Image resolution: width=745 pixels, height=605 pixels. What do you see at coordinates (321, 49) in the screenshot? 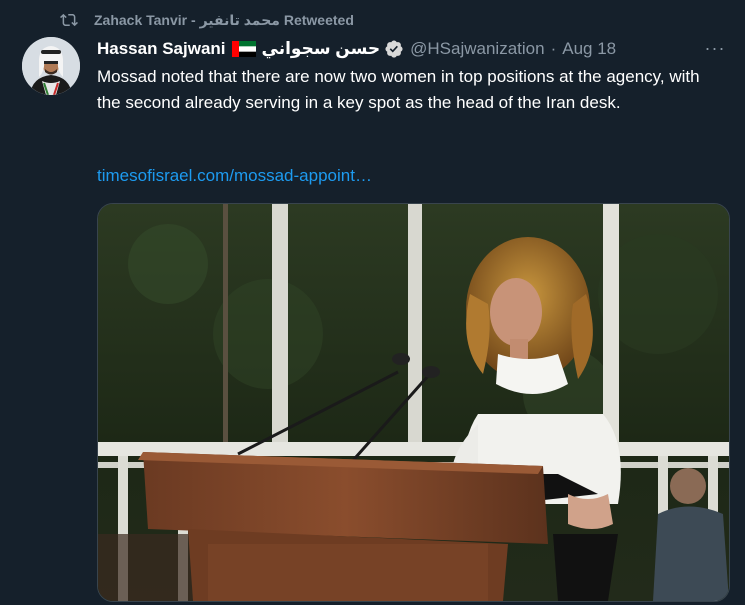
I see `arabic-display-name: حسن سجواني` at bounding box center [321, 49].